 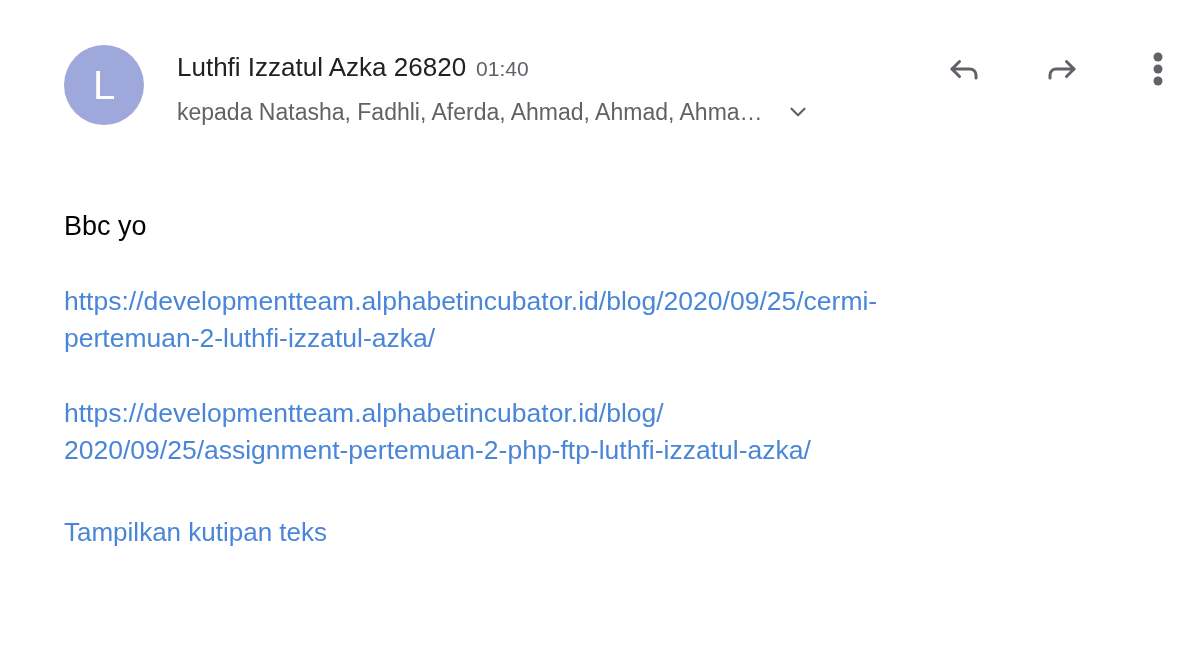 I want to click on more-icon, so click(x=1158, y=69).